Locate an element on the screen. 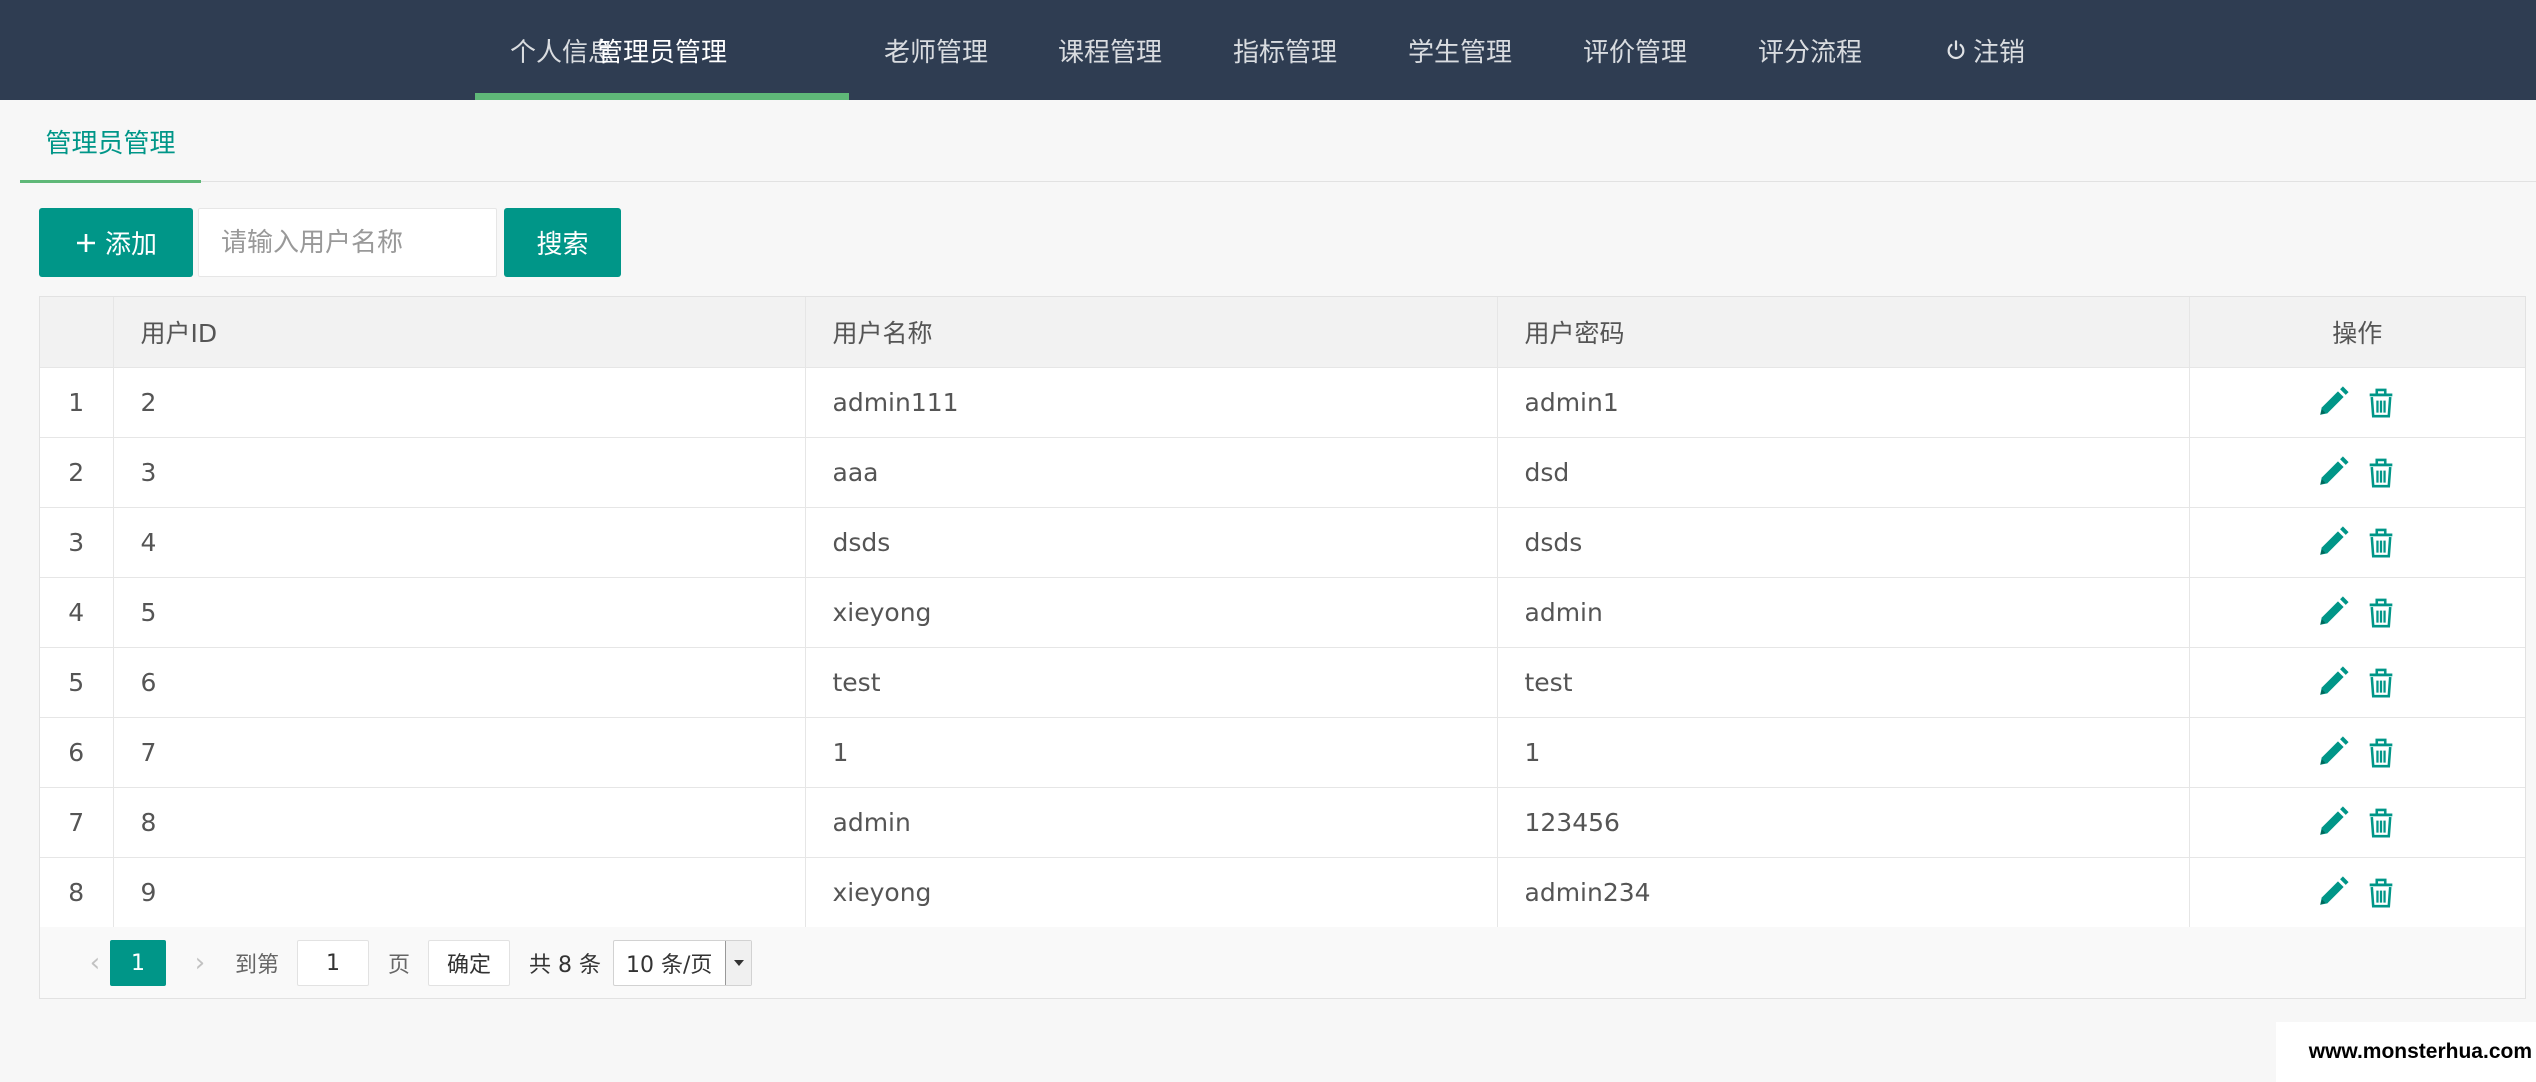 This screenshot has width=2536, height=1082. plus-icon is located at coordinates (85, 242).